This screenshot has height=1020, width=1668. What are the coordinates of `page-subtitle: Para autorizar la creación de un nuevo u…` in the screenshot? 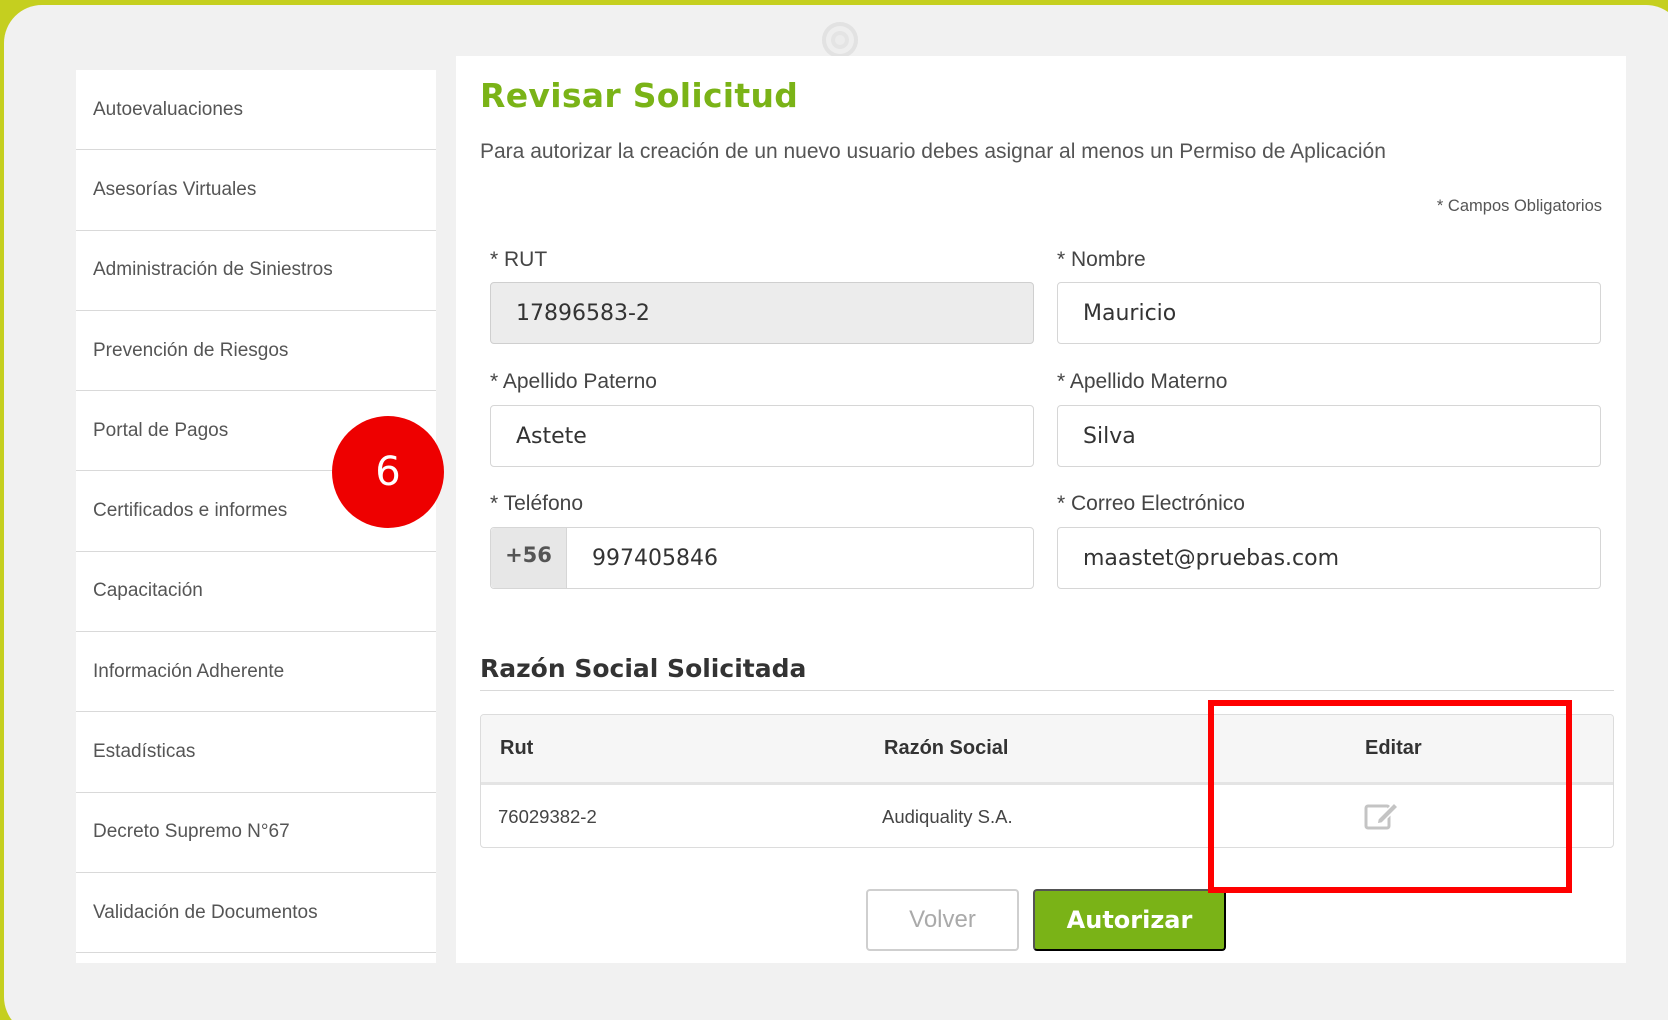 It's located at (933, 151).